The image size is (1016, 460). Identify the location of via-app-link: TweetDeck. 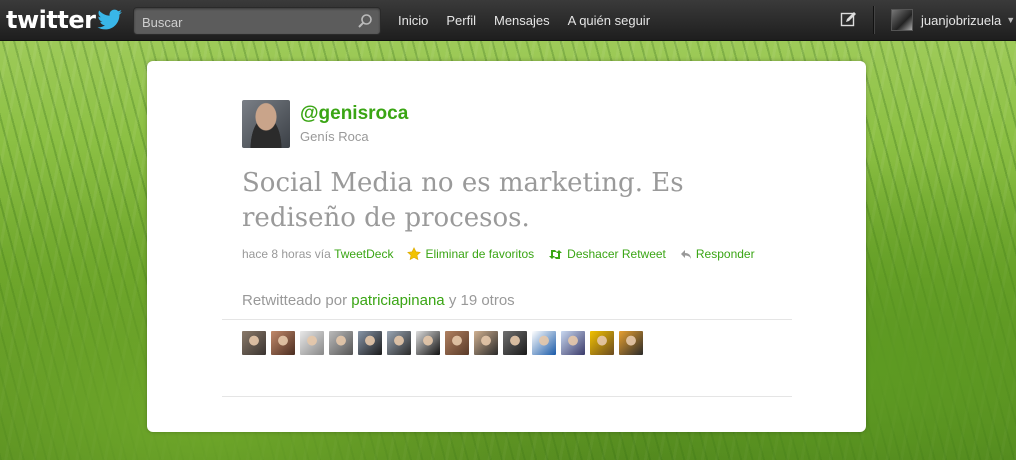
(363, 254).